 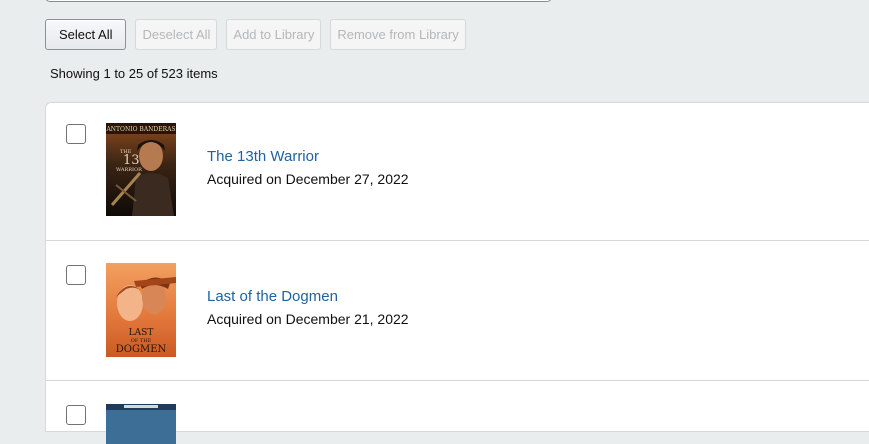 I want to click on svg-text: ANTONIO BANDERAS, so click(x=141, y=129).